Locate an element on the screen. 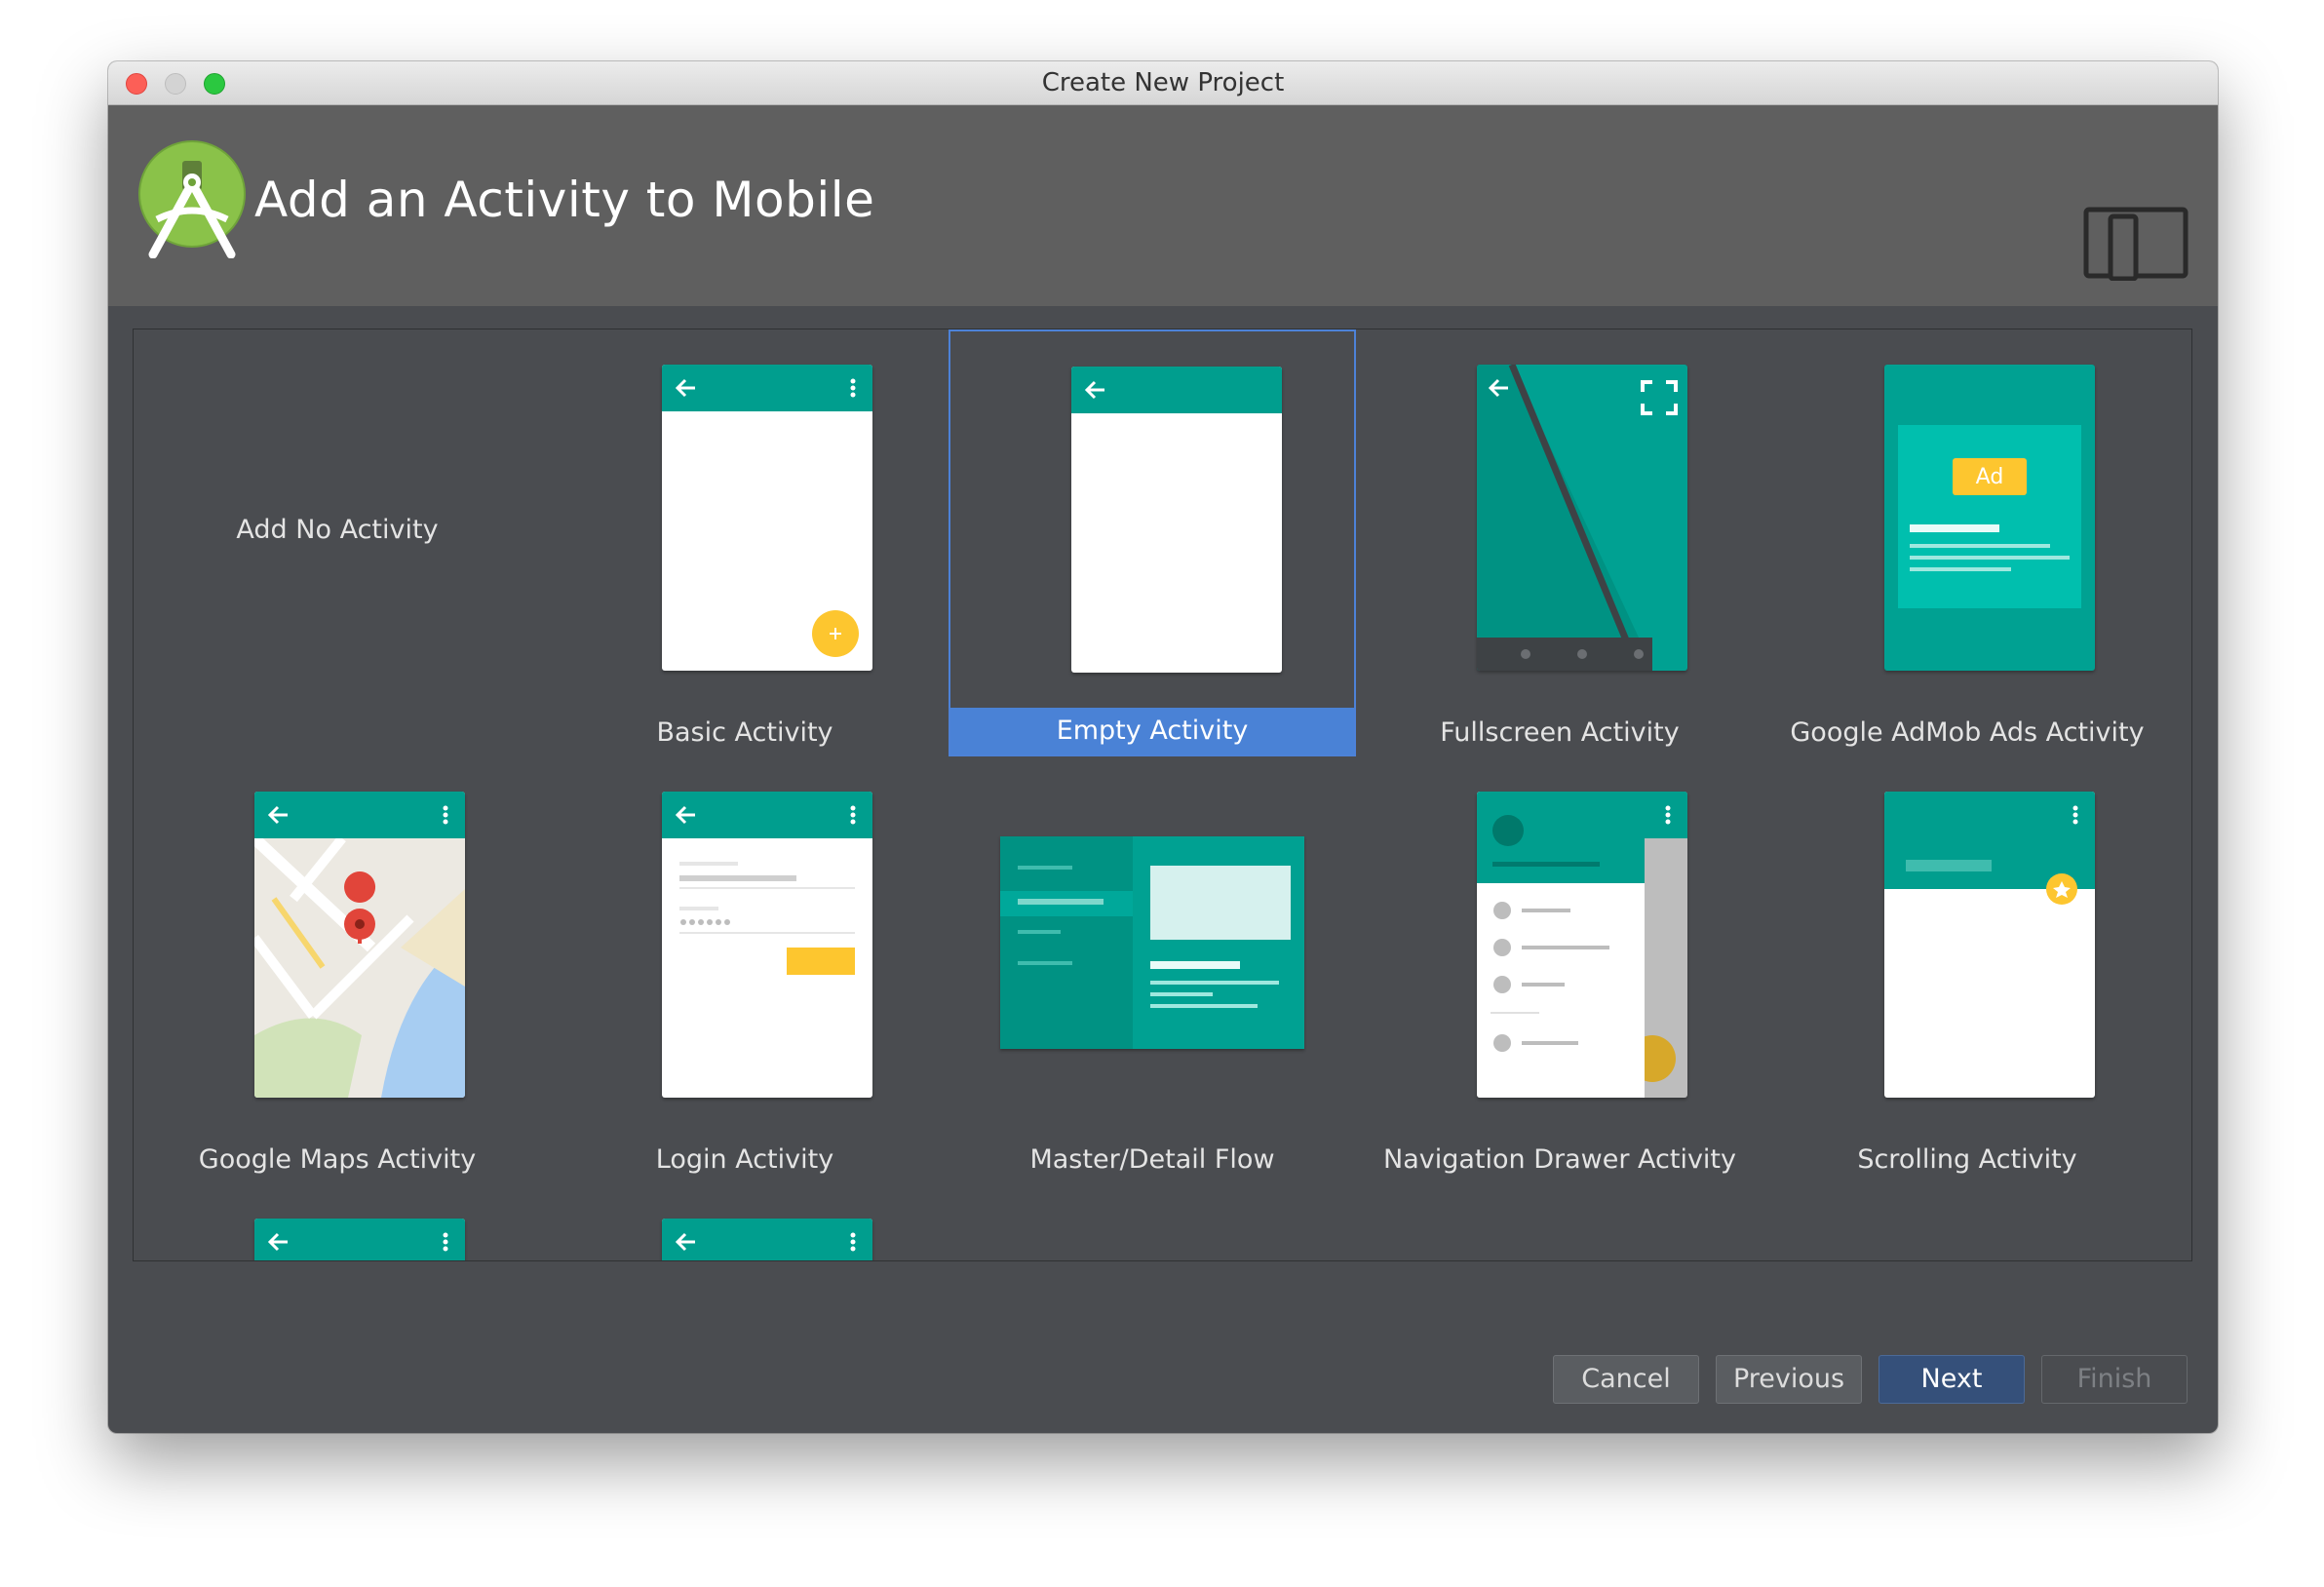  empty-activity-thumbnail is located at coordinates (1154, 521).